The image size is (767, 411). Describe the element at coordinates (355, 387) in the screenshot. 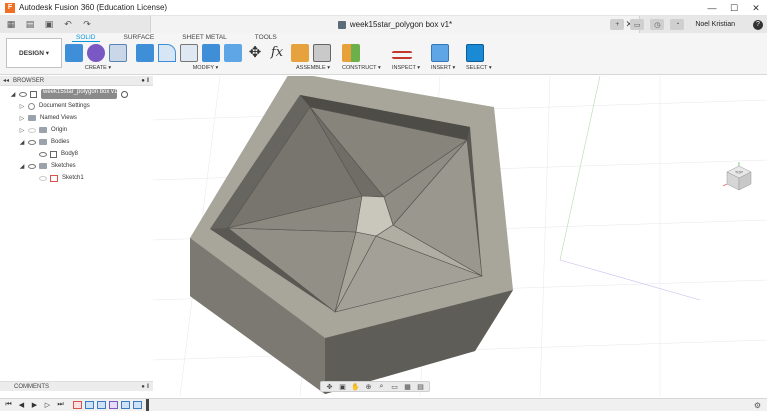

I see `pan-hand-icon: ✋` at that location.